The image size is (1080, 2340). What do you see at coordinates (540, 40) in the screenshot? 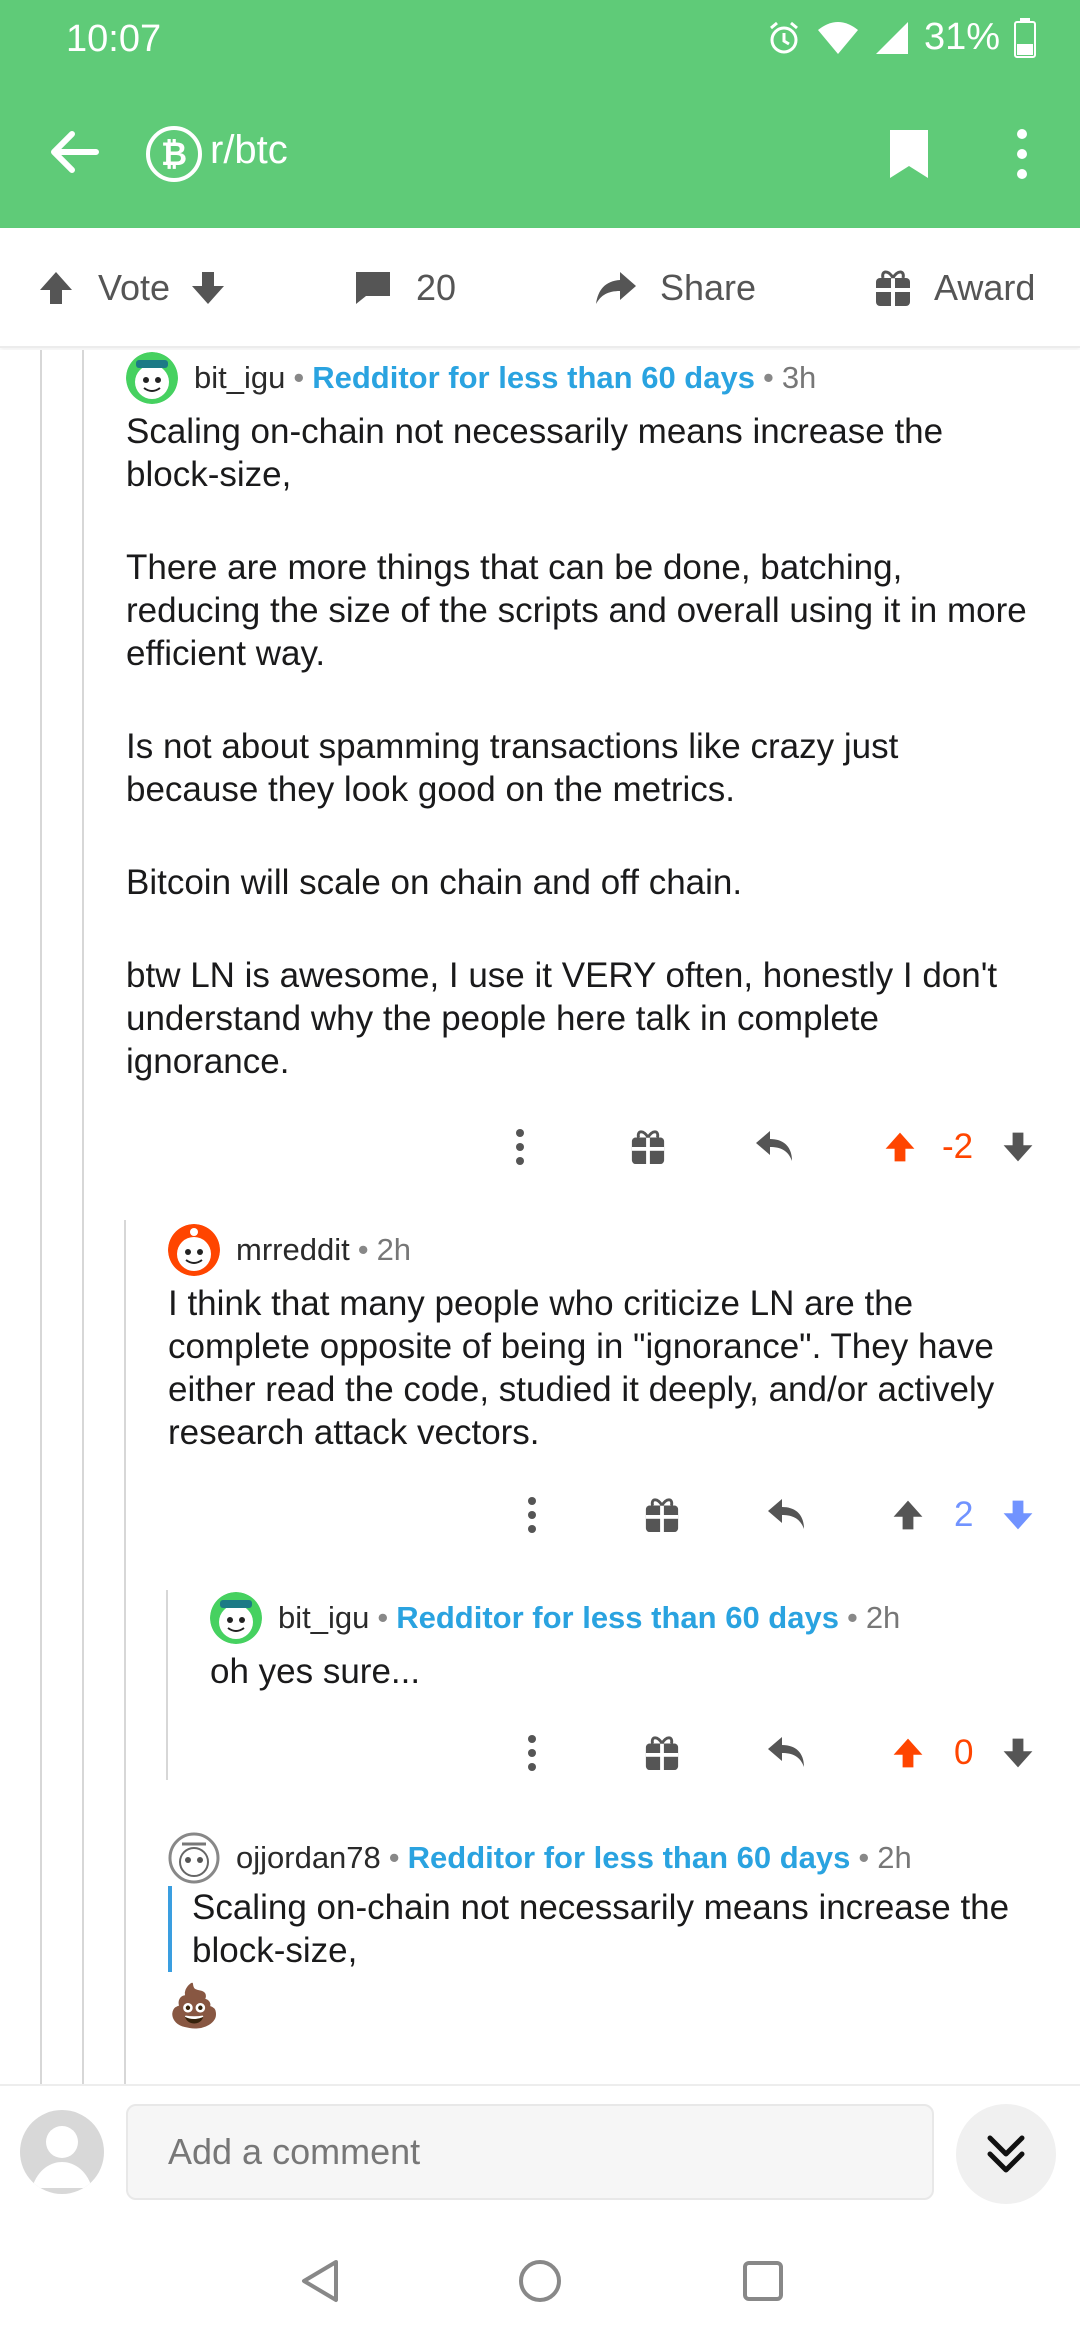
I see `status-bar: 10:07 31%` at bounding box center [540, 40].